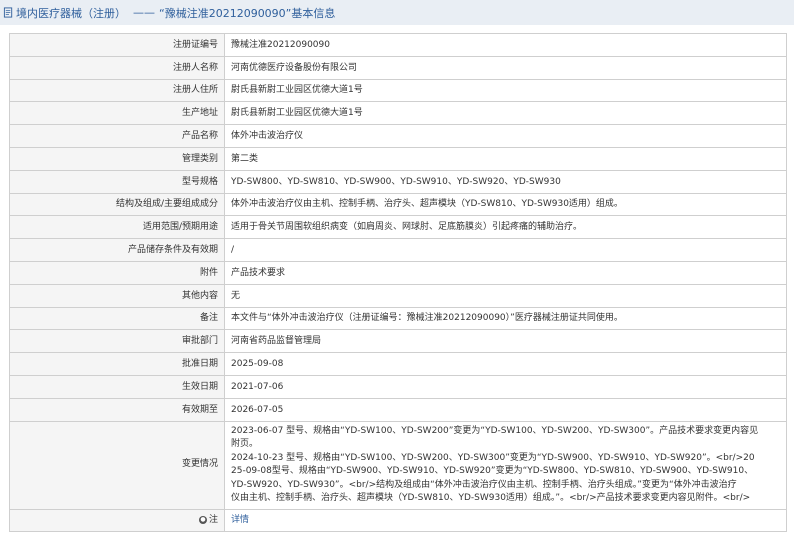  What do you see at coordinates (117, 158) in the screenshot?
I see `row-label: 管理类别` at bounding box center [117, 158].